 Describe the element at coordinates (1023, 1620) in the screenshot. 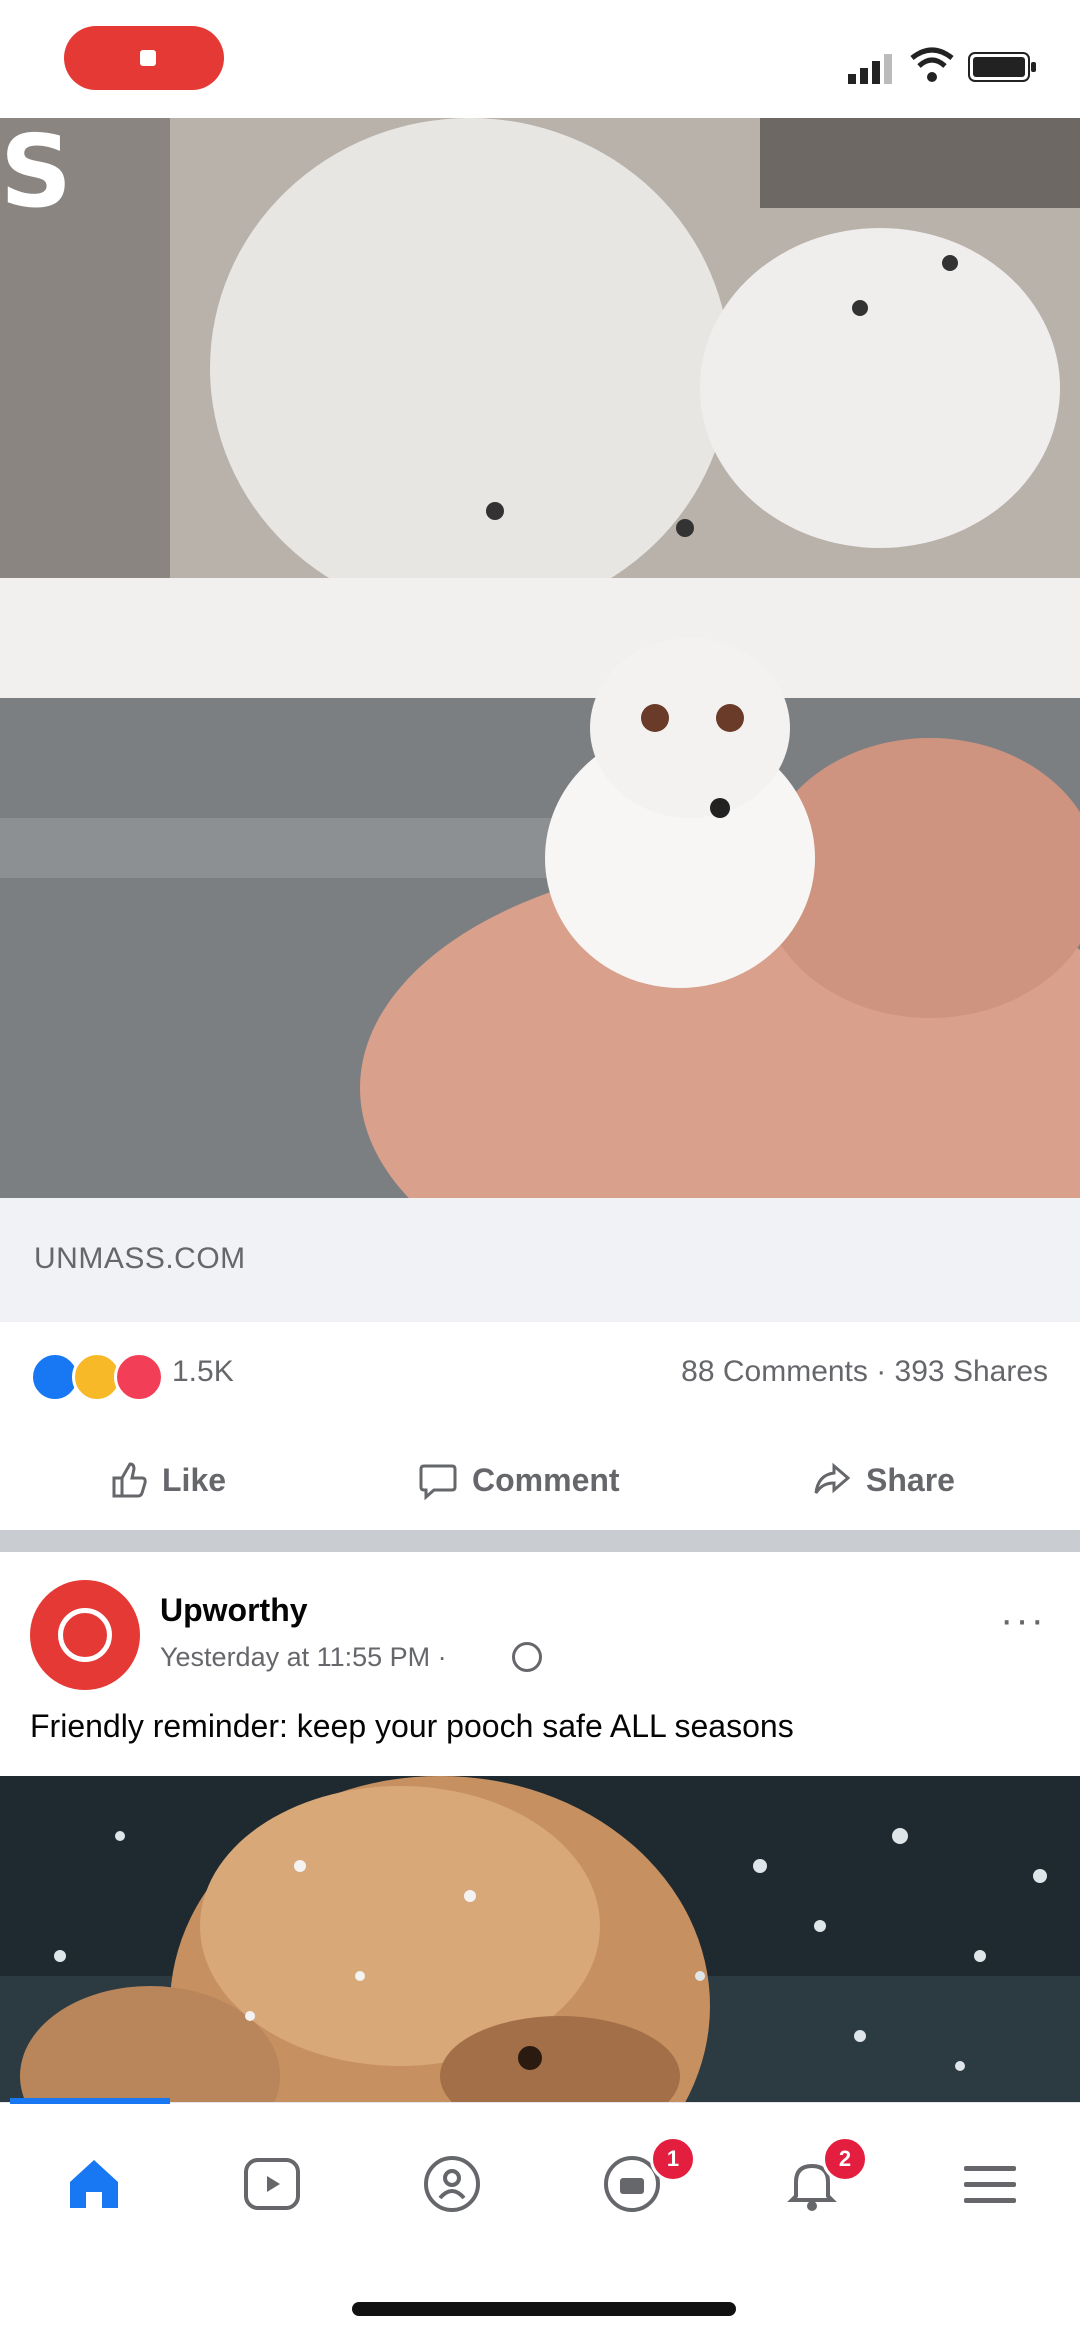

I see `more-options-button: ···` at that location.